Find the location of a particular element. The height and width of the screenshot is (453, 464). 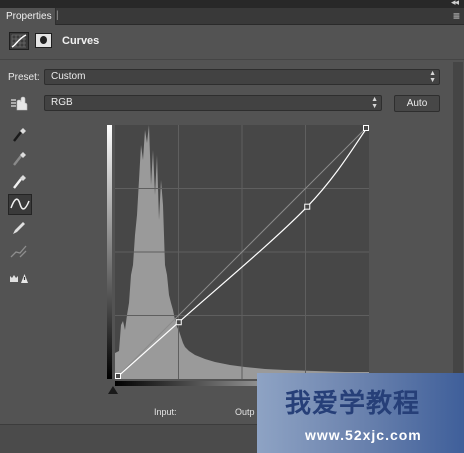

smooth-curve-icon is located at coordinates (19, 252).